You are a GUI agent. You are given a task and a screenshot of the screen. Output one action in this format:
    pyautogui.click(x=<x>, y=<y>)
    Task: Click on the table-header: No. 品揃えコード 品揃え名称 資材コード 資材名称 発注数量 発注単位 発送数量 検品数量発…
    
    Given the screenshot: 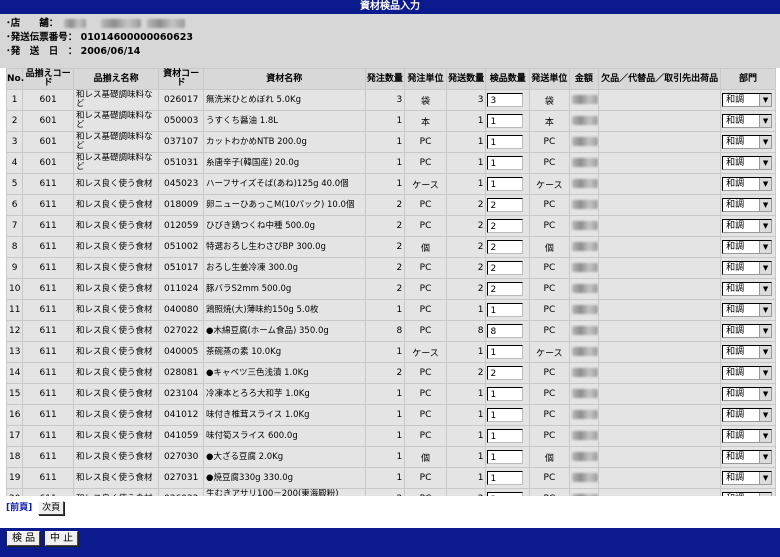 What is the action you would take?
    pyautogui.click(x=391, y=79)
    